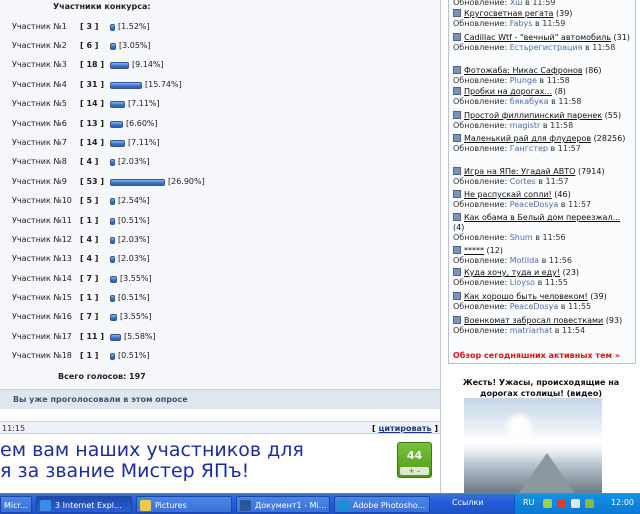 This screenshot has height=514, width=640. Describe the element at coordinates (220, 182) in the screenshot. I see `poll-row: Участник №9 [ 53 ] [26.90%]` at that location.